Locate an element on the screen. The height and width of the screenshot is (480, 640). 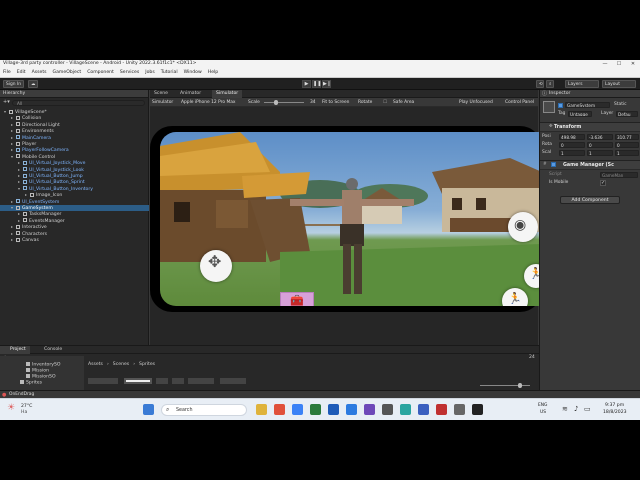
close-button: ✕ is located at coordinates (633, 64).